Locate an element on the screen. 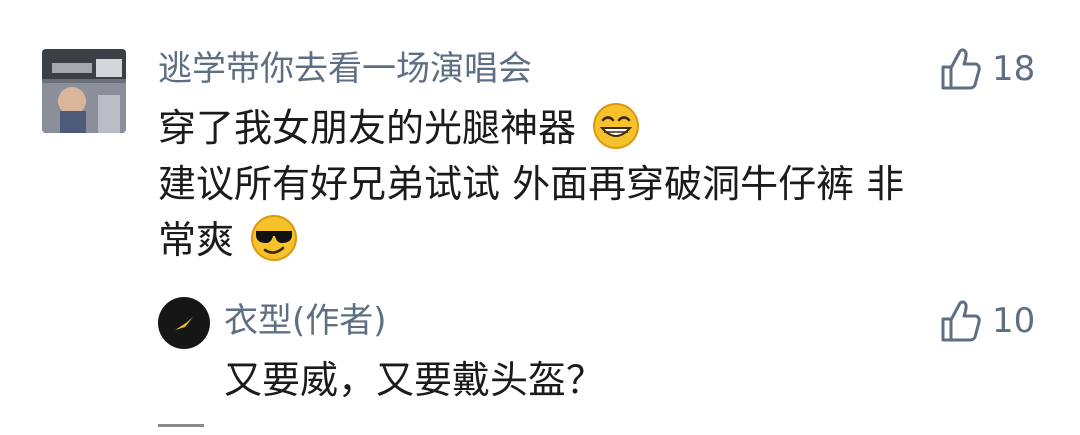  comment-text-line: 穿了我女朋友的光腿神器 is located at coordinates (367, 128).